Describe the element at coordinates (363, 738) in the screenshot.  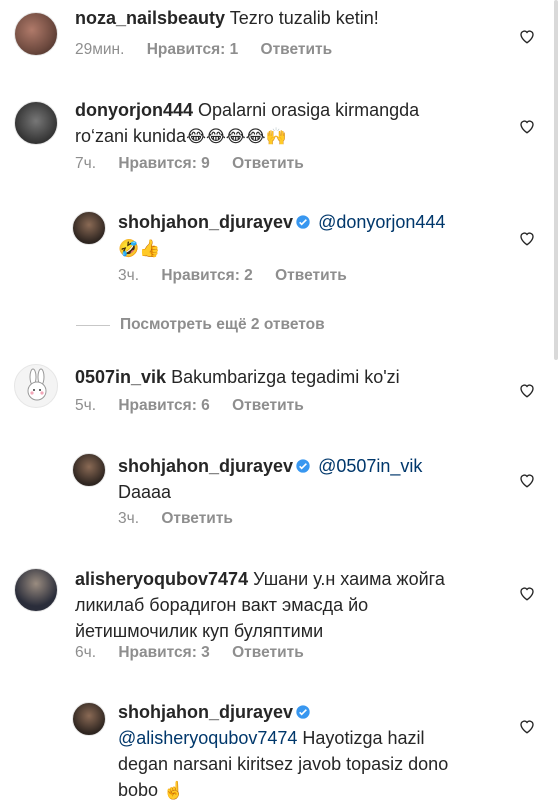
I see `comment-body-line1: Hayotizga hazil` at that location.